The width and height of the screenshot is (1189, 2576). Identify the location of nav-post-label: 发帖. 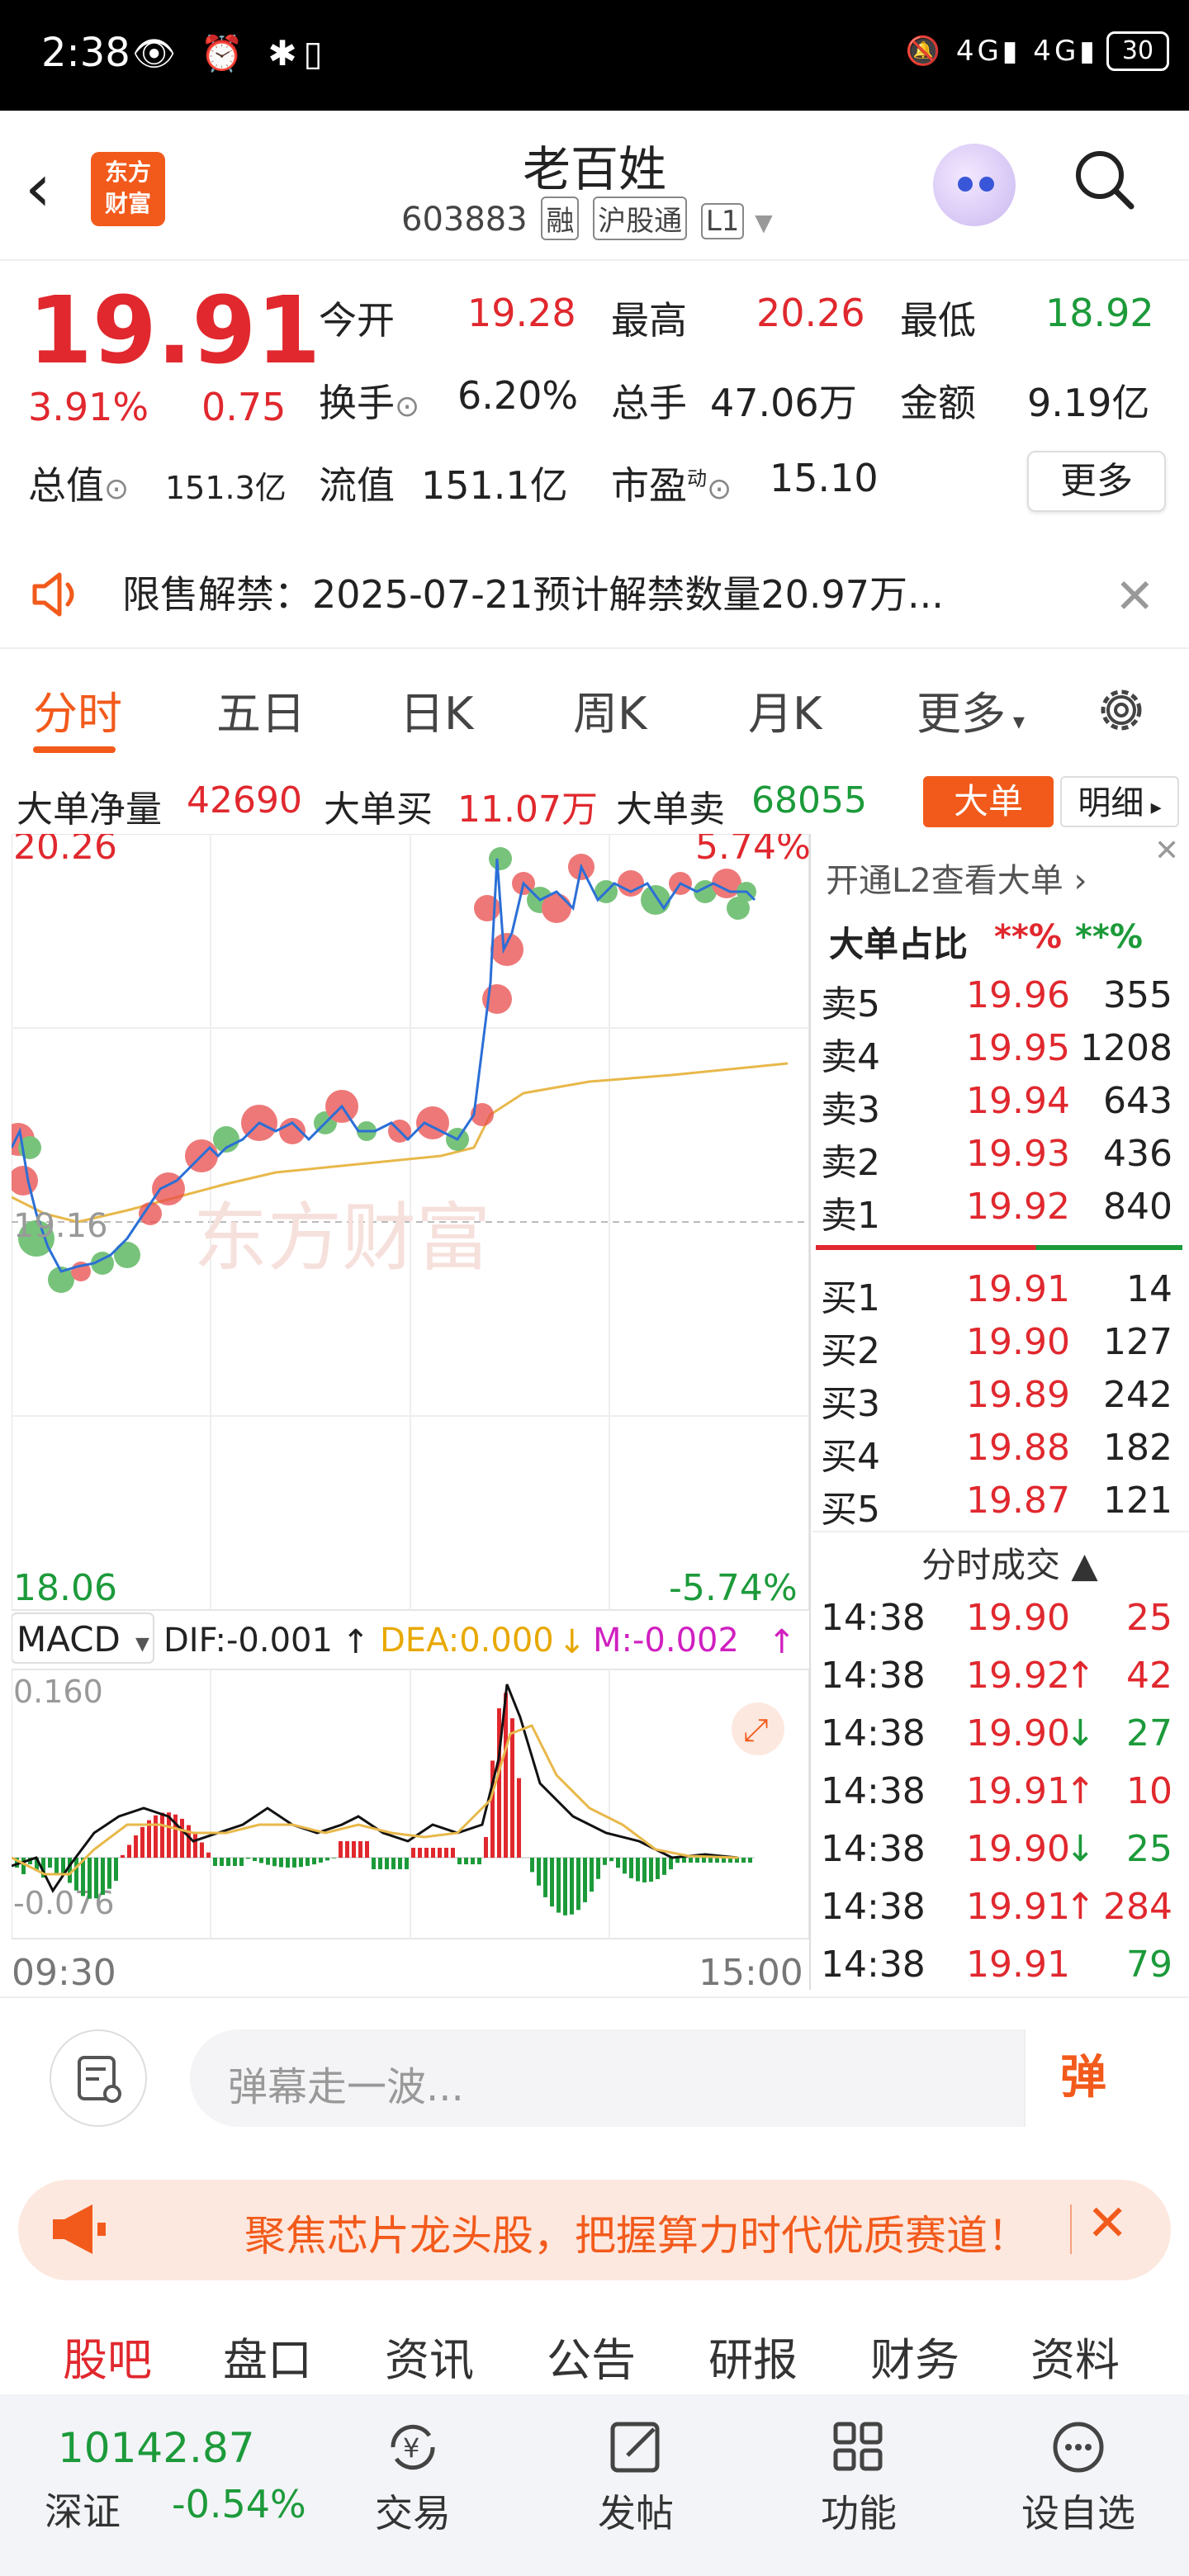
(636, 2513).